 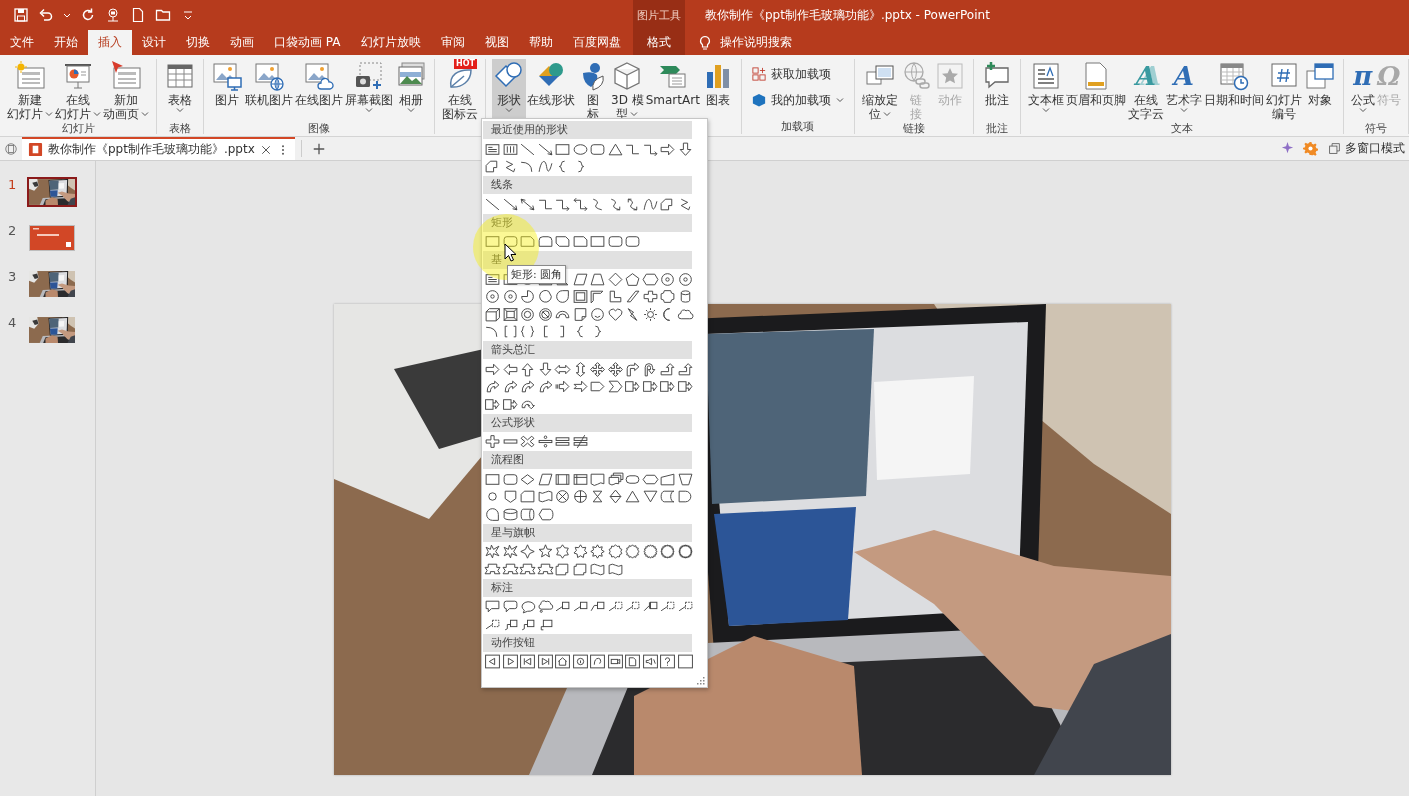 I want to click on group-label: 链接, so click(x=913, y=128).